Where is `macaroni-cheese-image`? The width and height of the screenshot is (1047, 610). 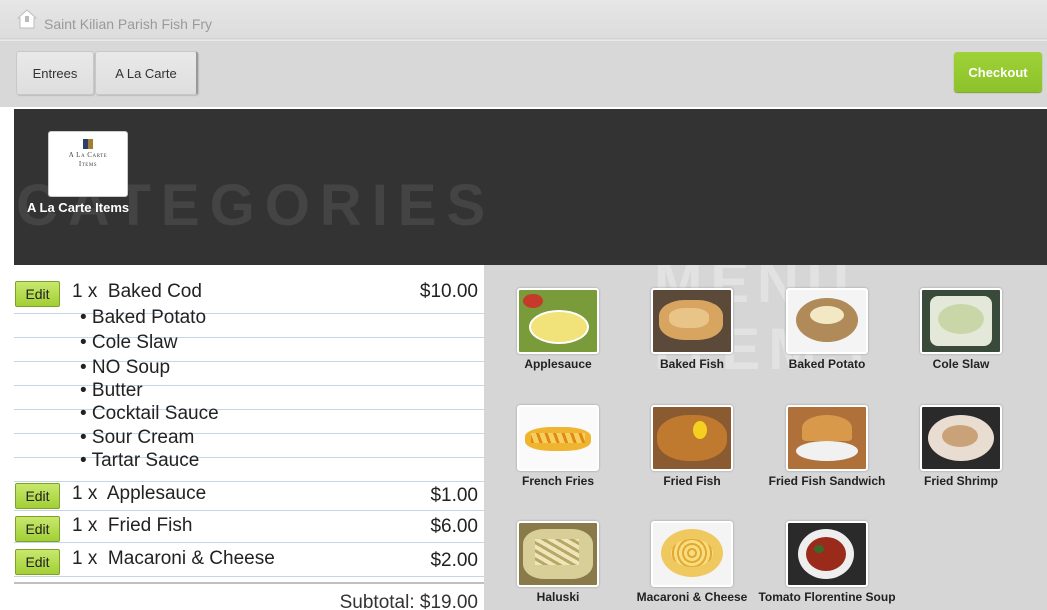 macaroni-cheese-image is located at coordinates (692, 554).